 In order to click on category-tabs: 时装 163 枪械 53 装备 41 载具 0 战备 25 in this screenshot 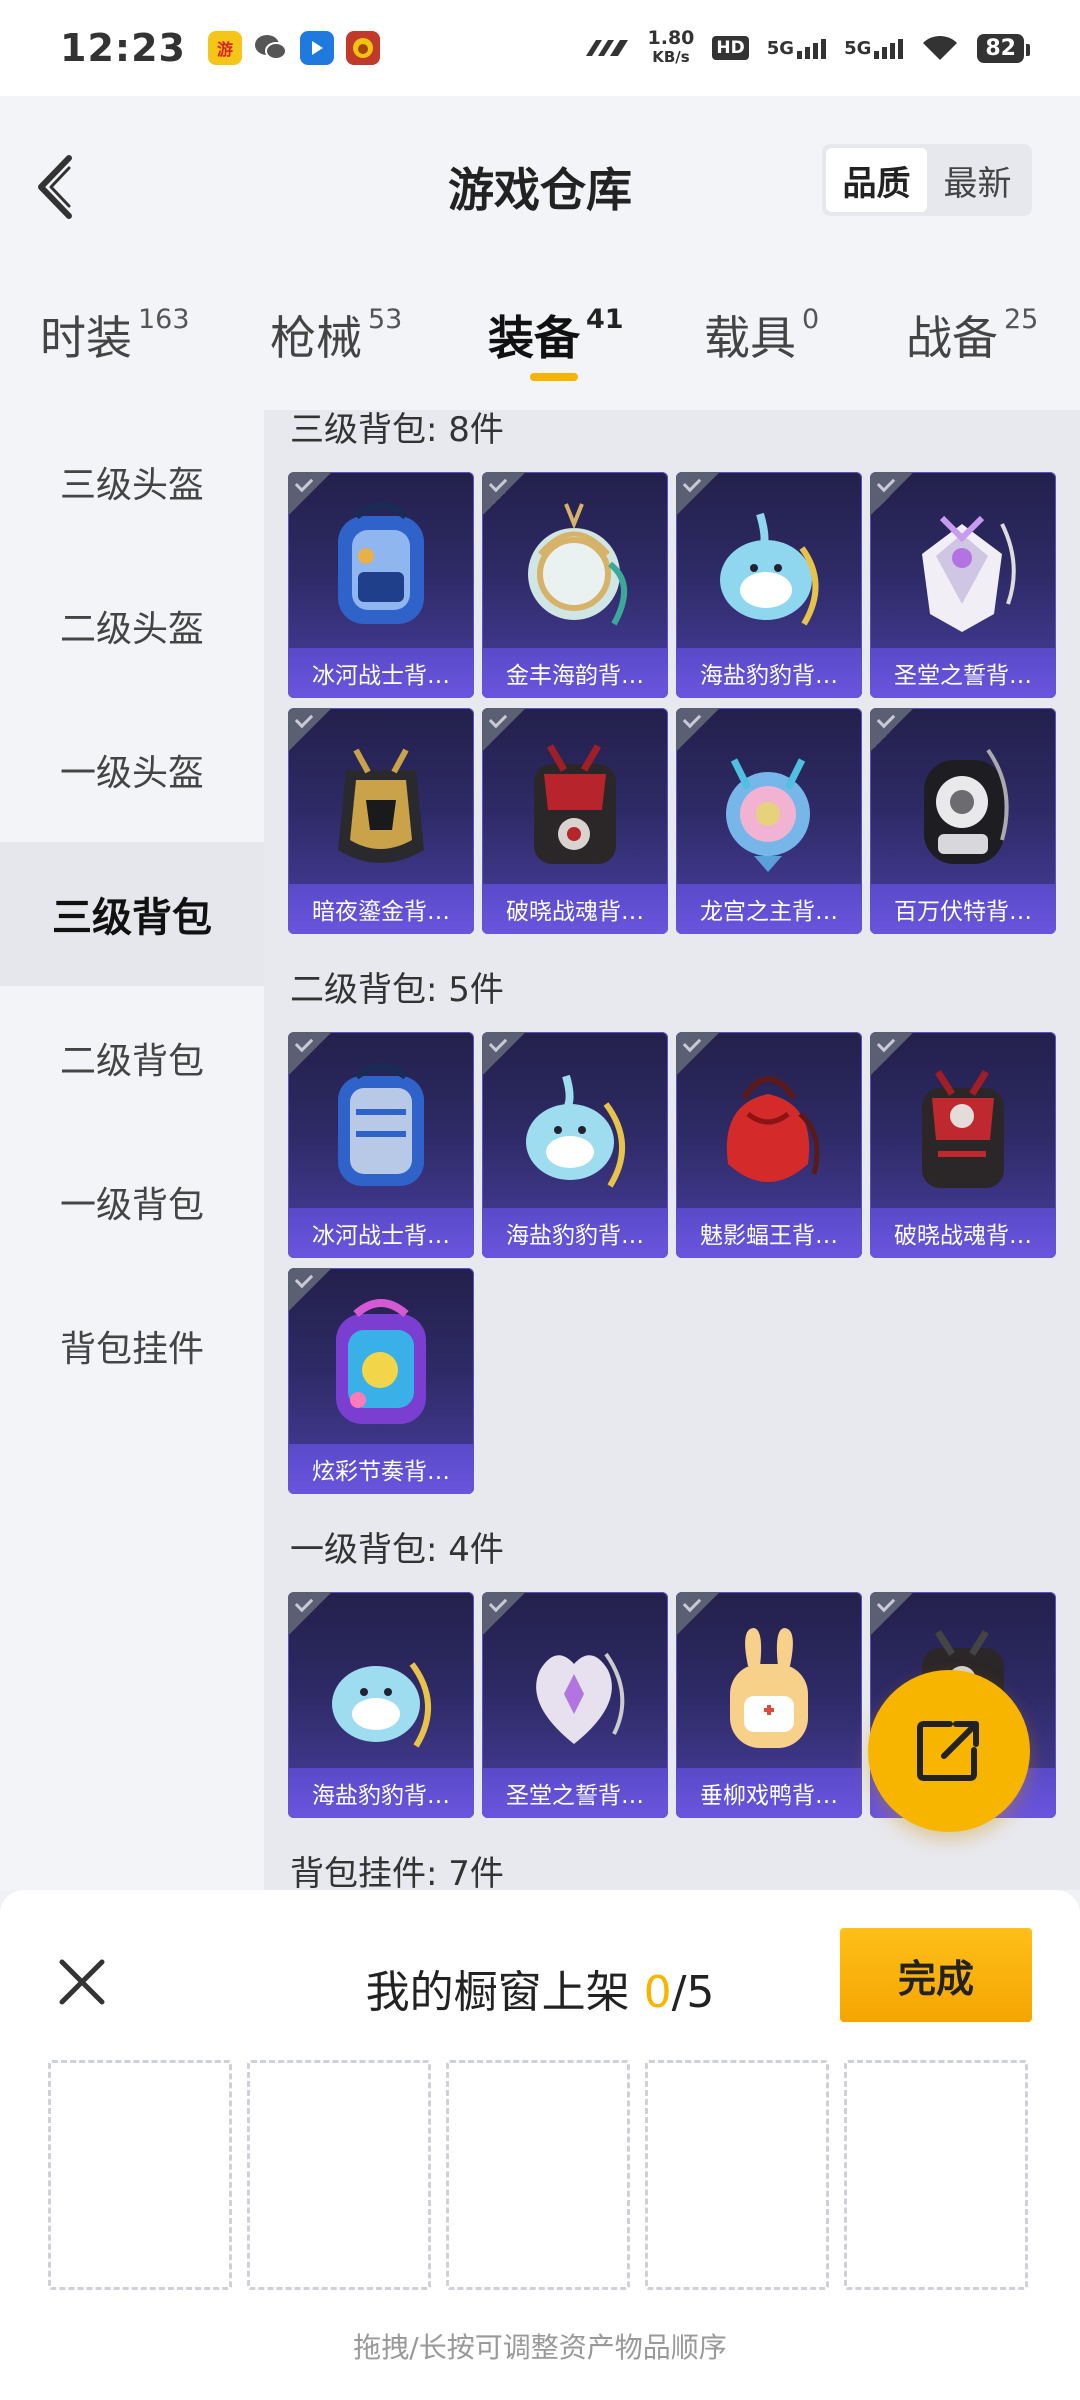, I will do `click(540, 338)`.